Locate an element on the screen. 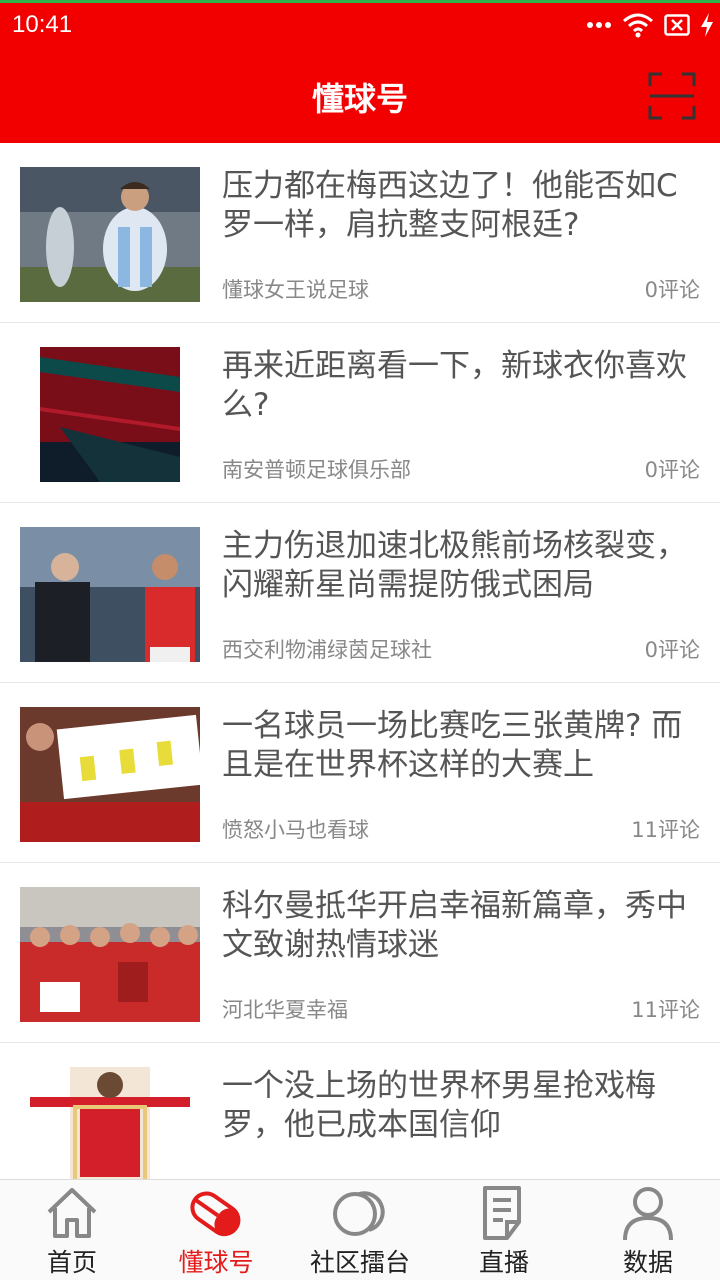  tab-label: 懂球号 is located at coordinates (216, 1262).